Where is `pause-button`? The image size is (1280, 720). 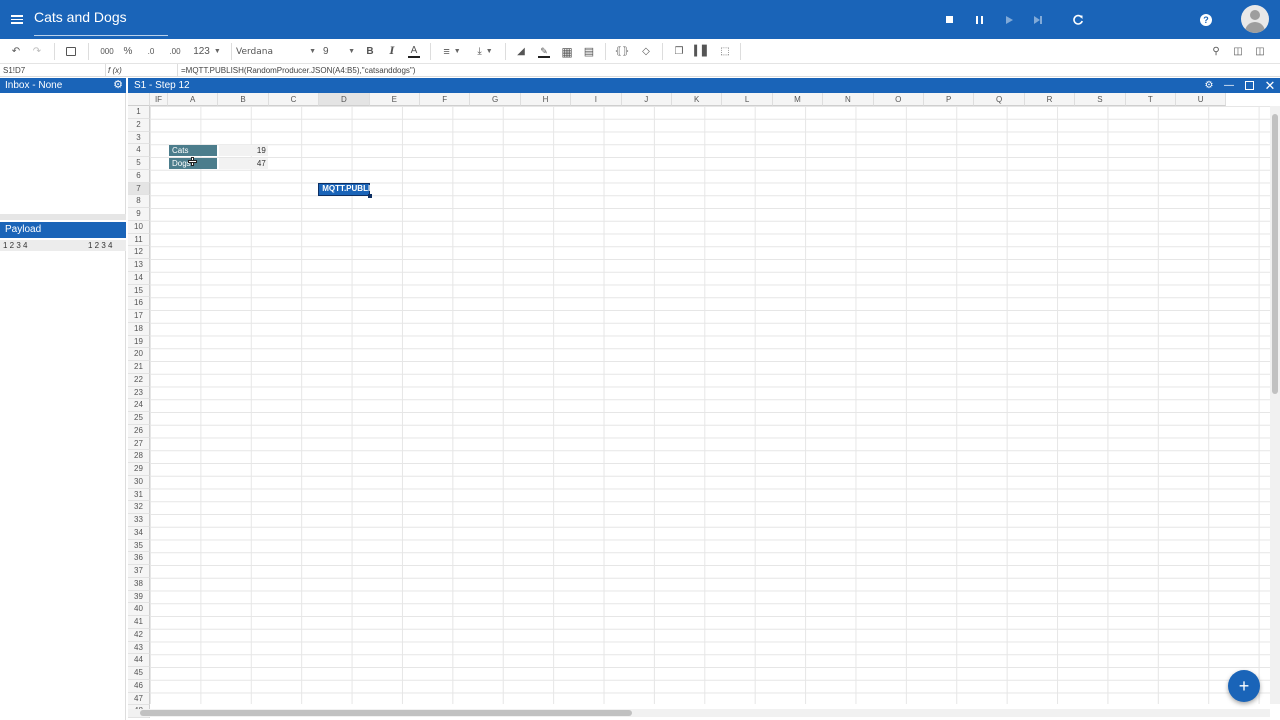 pause-button is located at coordinates (979, 19).